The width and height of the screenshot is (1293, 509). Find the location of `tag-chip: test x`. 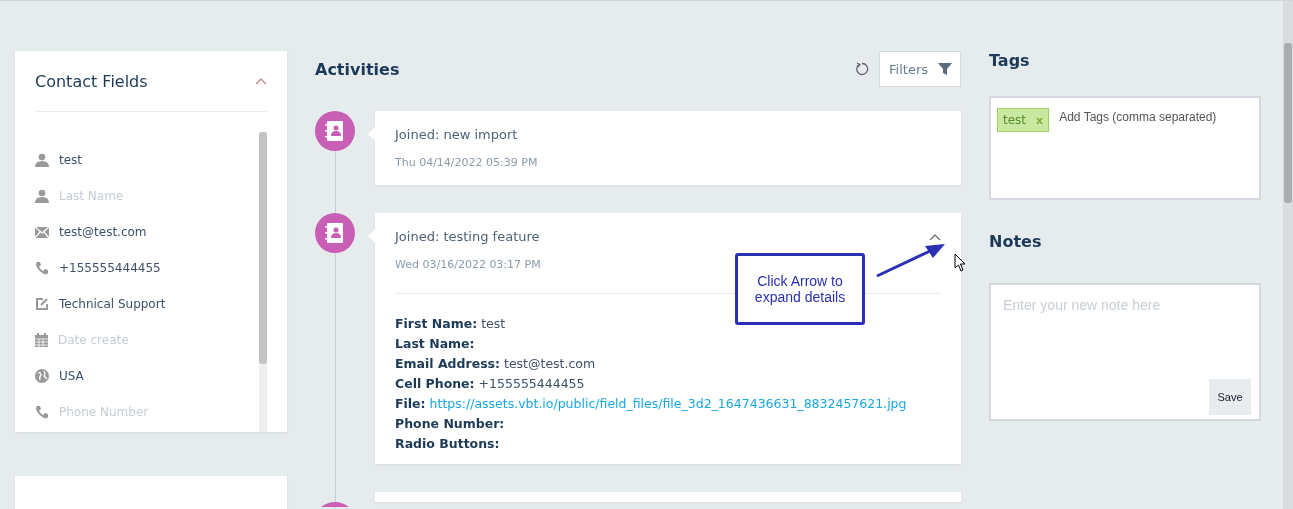

tag-chip: test x is located at coordinates (1023, 120).